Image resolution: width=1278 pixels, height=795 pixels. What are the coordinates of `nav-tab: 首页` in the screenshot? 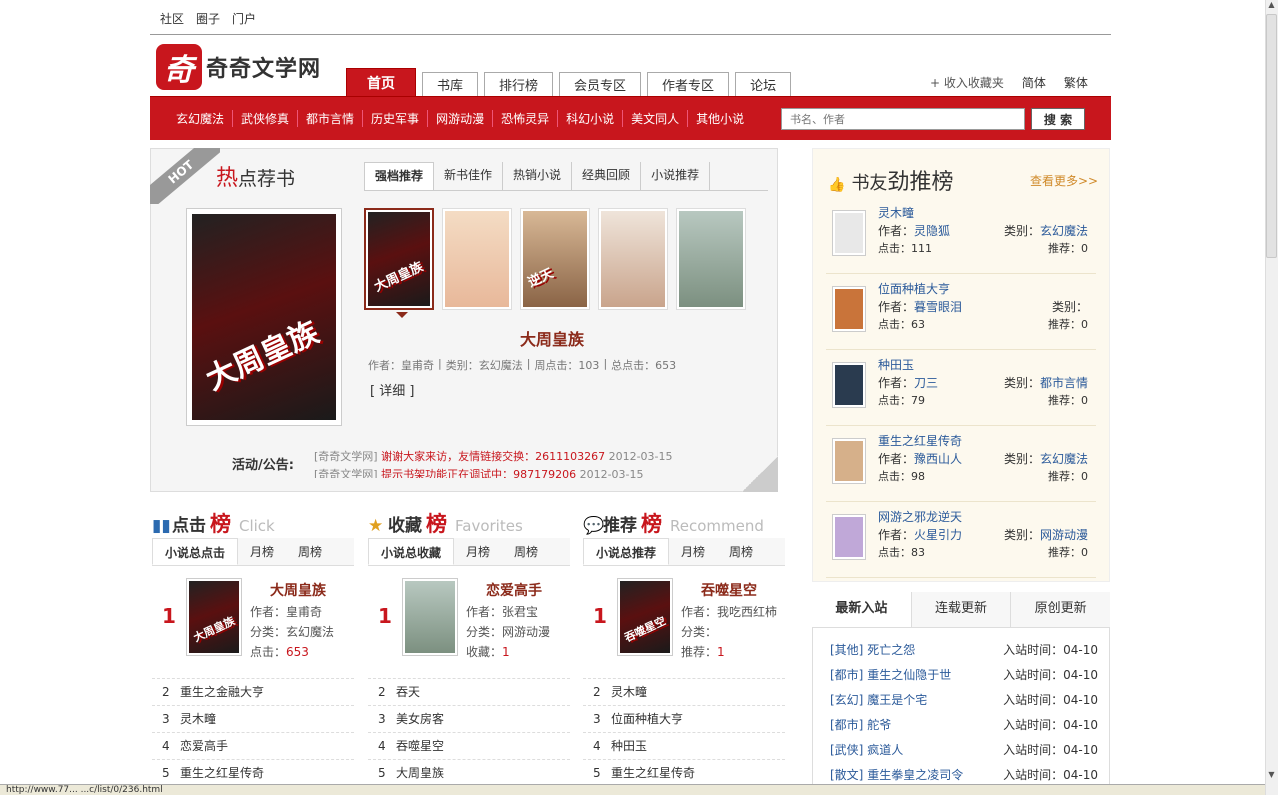 It's located at (381, 82).